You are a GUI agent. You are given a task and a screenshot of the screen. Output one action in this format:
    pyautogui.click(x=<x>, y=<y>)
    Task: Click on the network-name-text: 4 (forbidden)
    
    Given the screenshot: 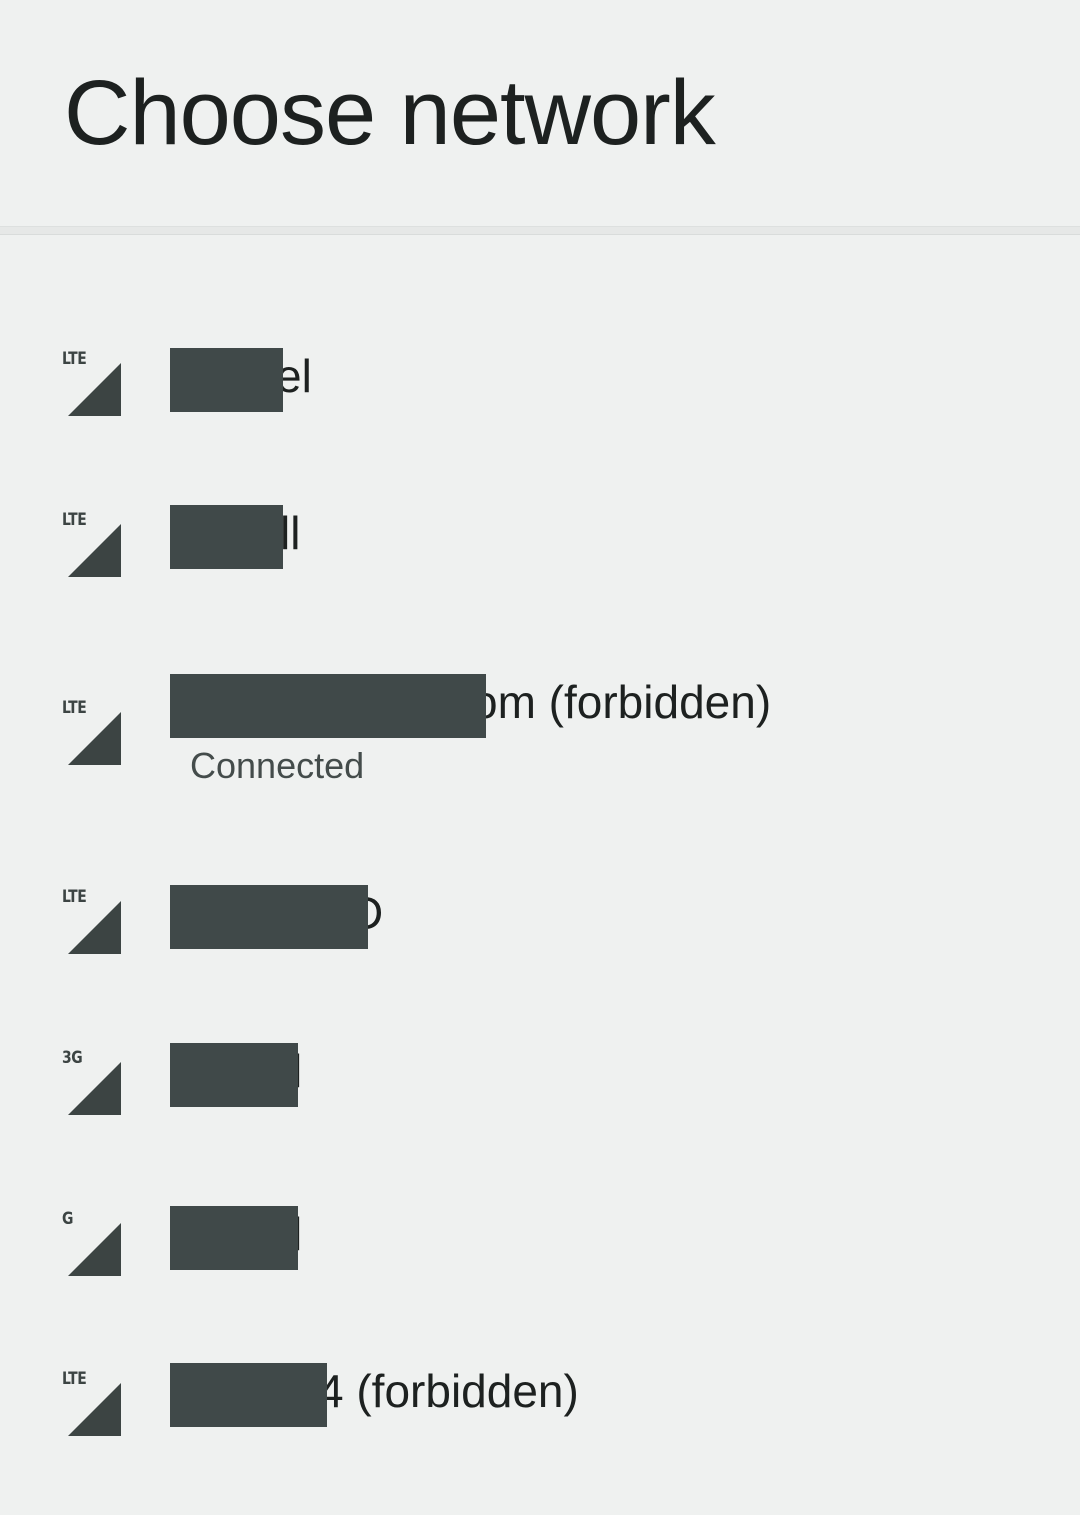 What is the action you would take?
    pyautogui.click(x=448, y=1391)
    